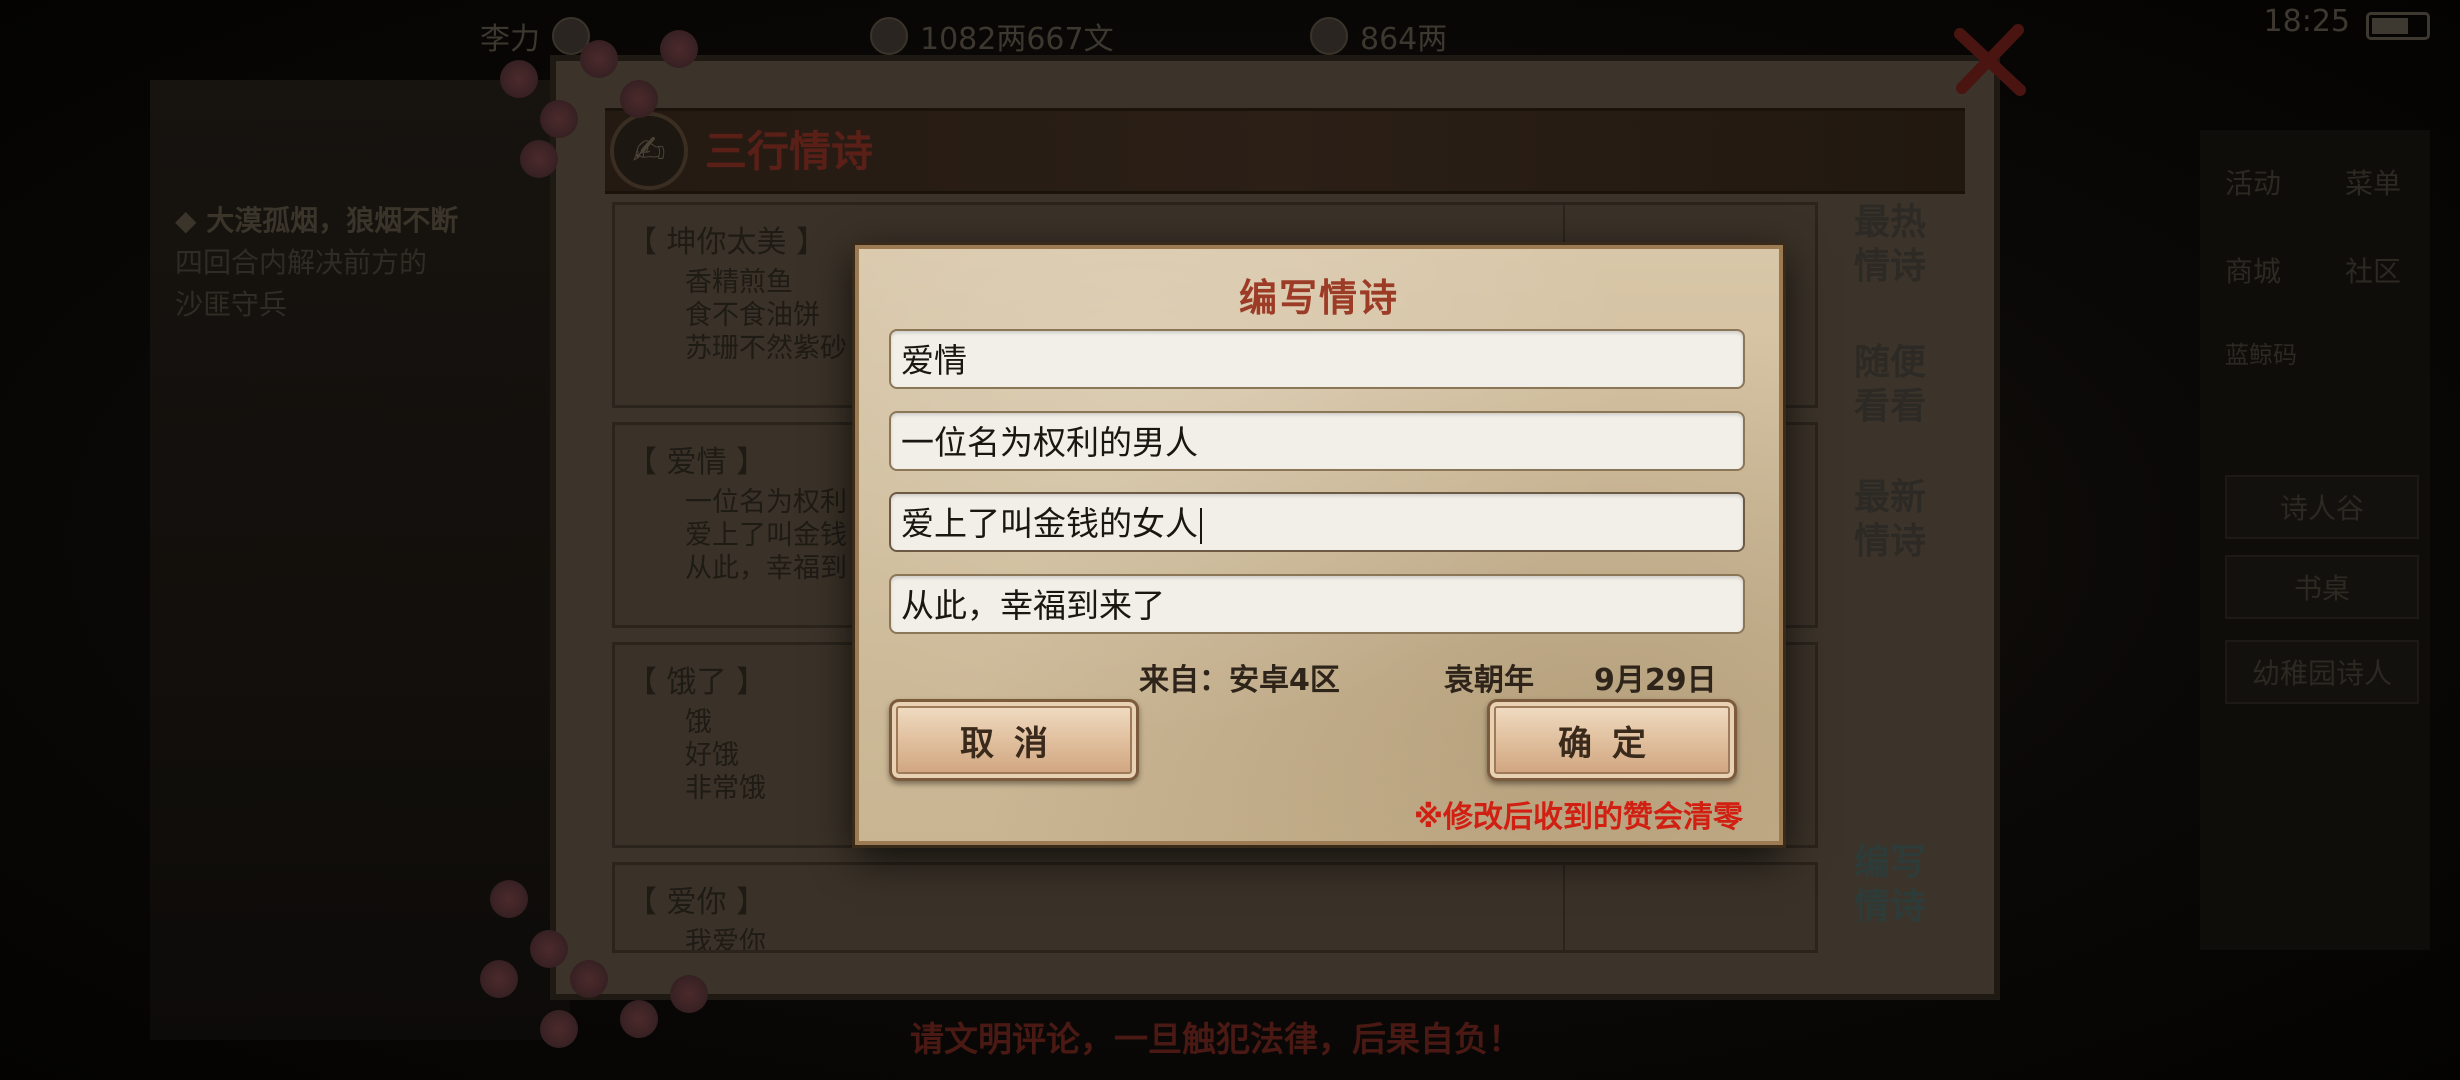 The width and height of the screenshot is (2460, 1080). Describe the element at coordinates (1578, 817) in the screenshot. I see `likes-reset-warning: ※修改后收到的赞会清零` at that location.